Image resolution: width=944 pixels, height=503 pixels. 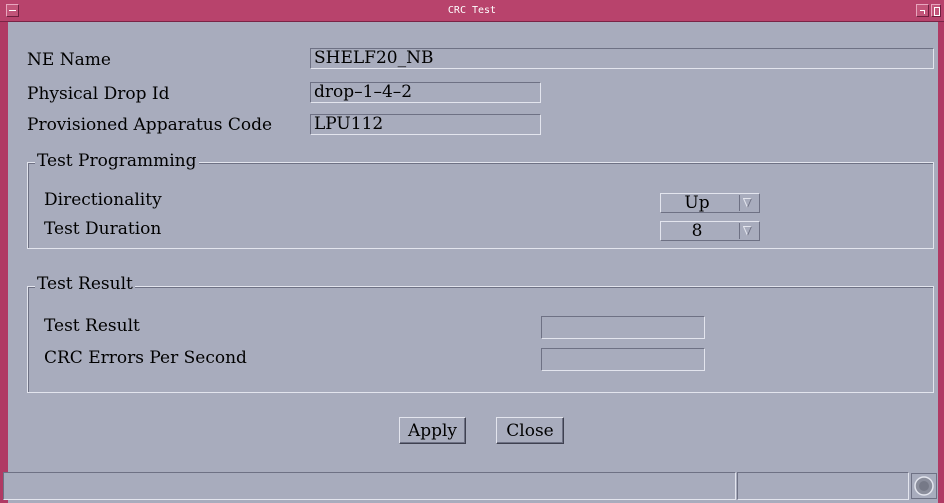 I want to click on physical-drop-id-label: Physical Drop Id, so click(x=98, y=94).